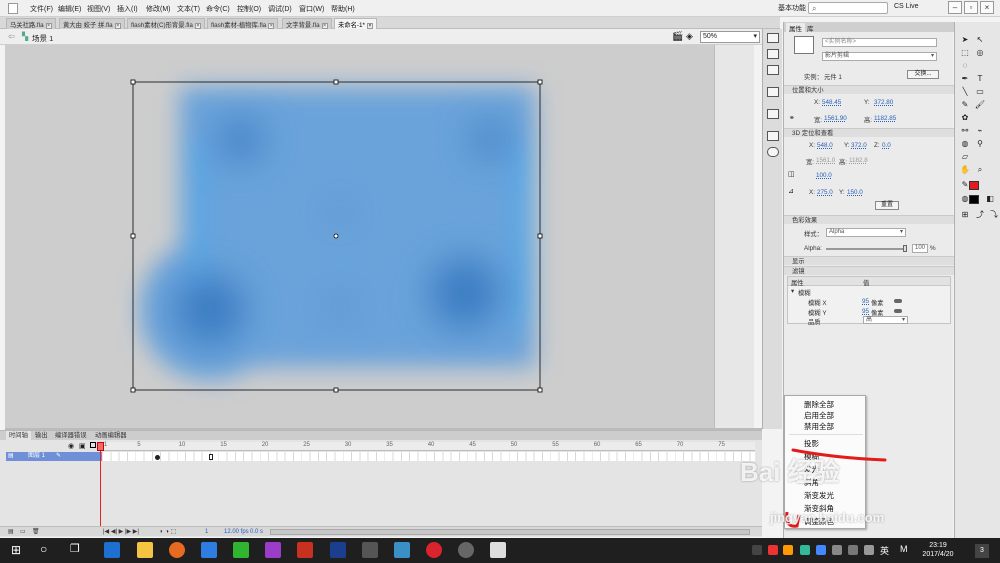 This screenshot has width=1000, height=563. I want to click on eraser-tool-icon: ▱, so click(965, 157).